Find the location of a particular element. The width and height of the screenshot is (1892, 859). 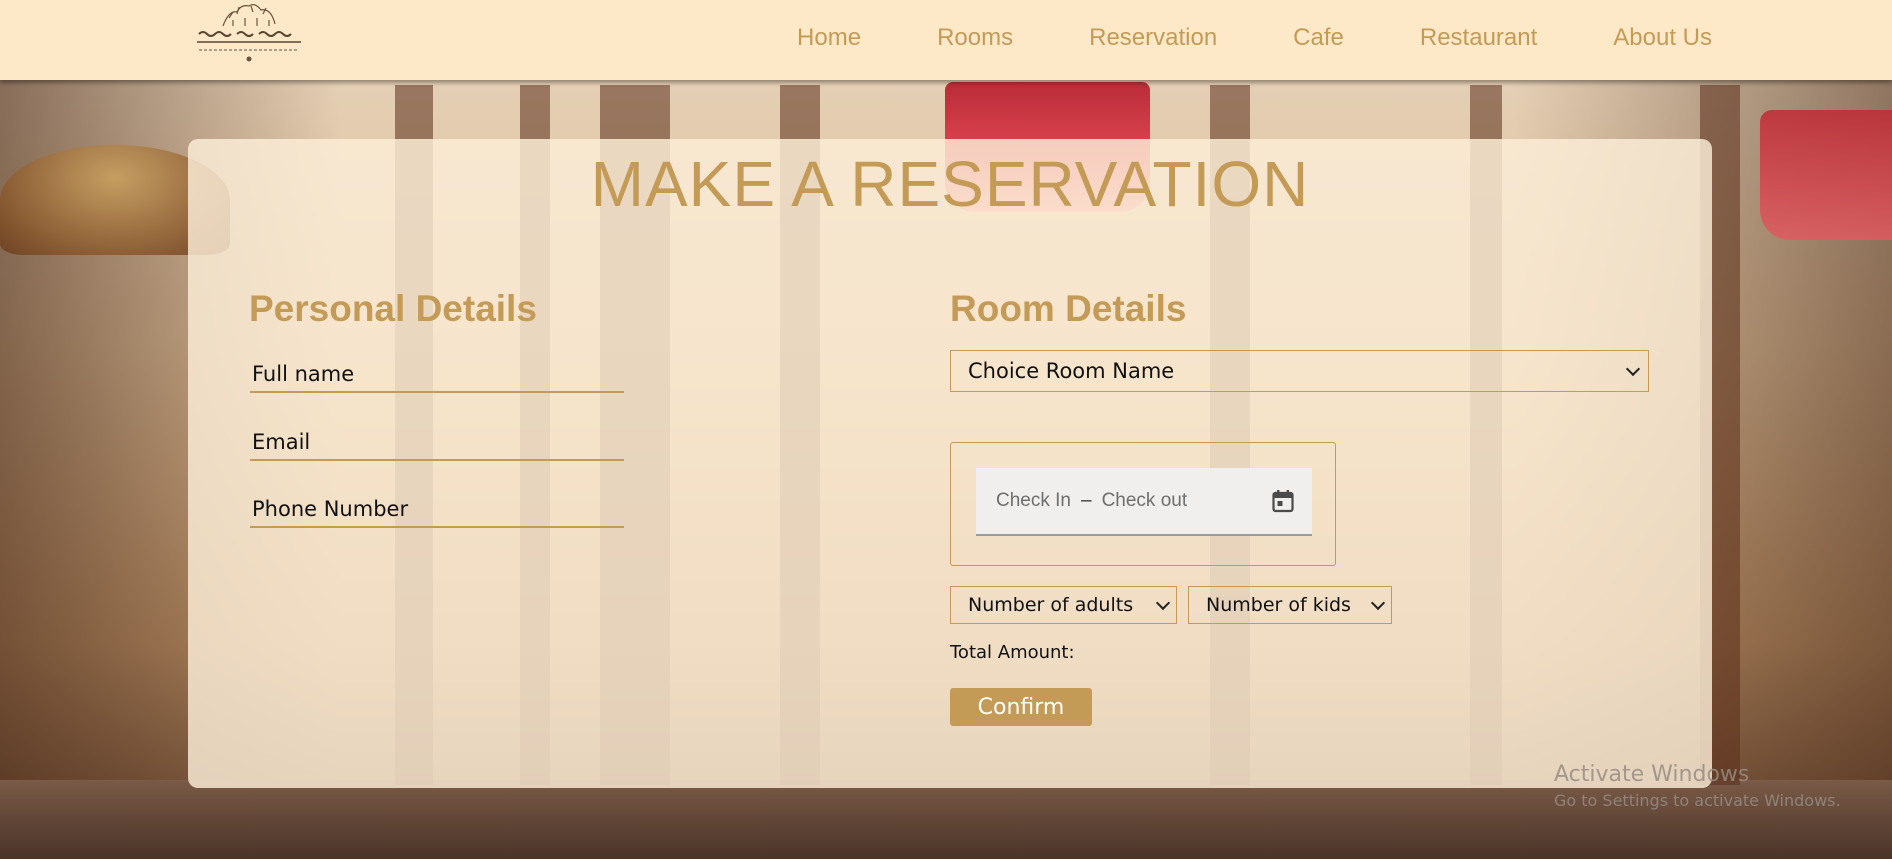

nav-reservation: Reservation is located at coordinates (1153, 38).